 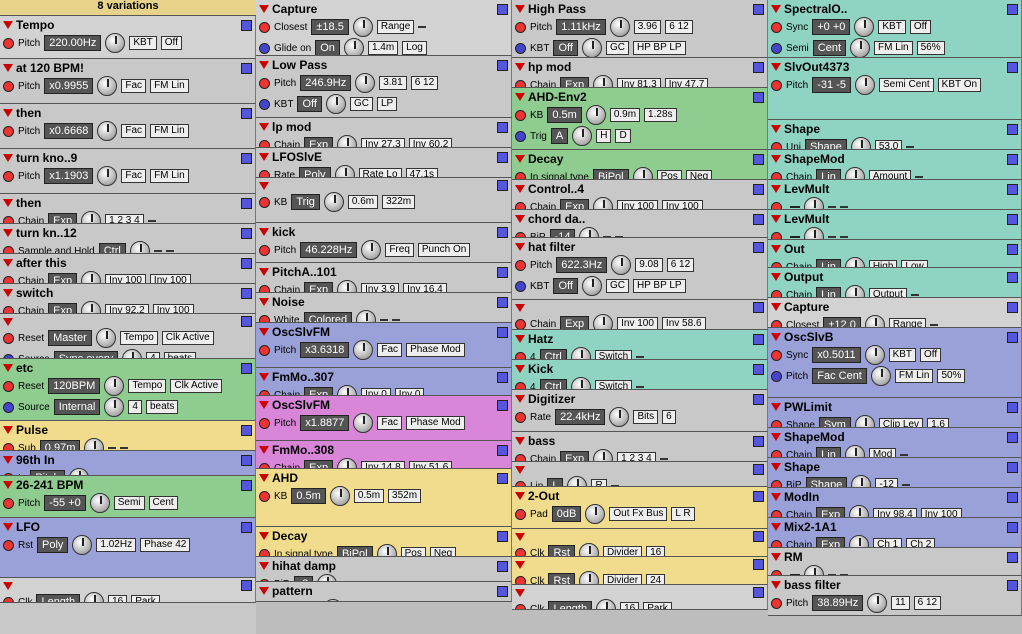 What do you see at coordinates (921, 542) in the screenshot?
I see `param-button: Ch 2` at bounding box center [921, 542].